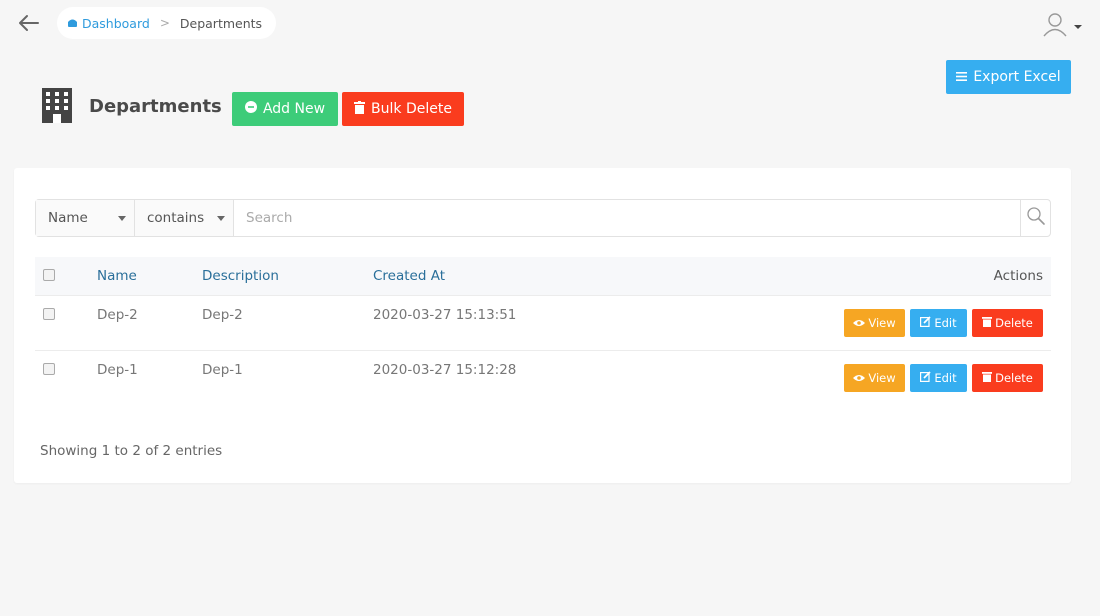 The image size is (1100, 616). I want to click on breadcrumb-current: Departments, so click(221, 23).